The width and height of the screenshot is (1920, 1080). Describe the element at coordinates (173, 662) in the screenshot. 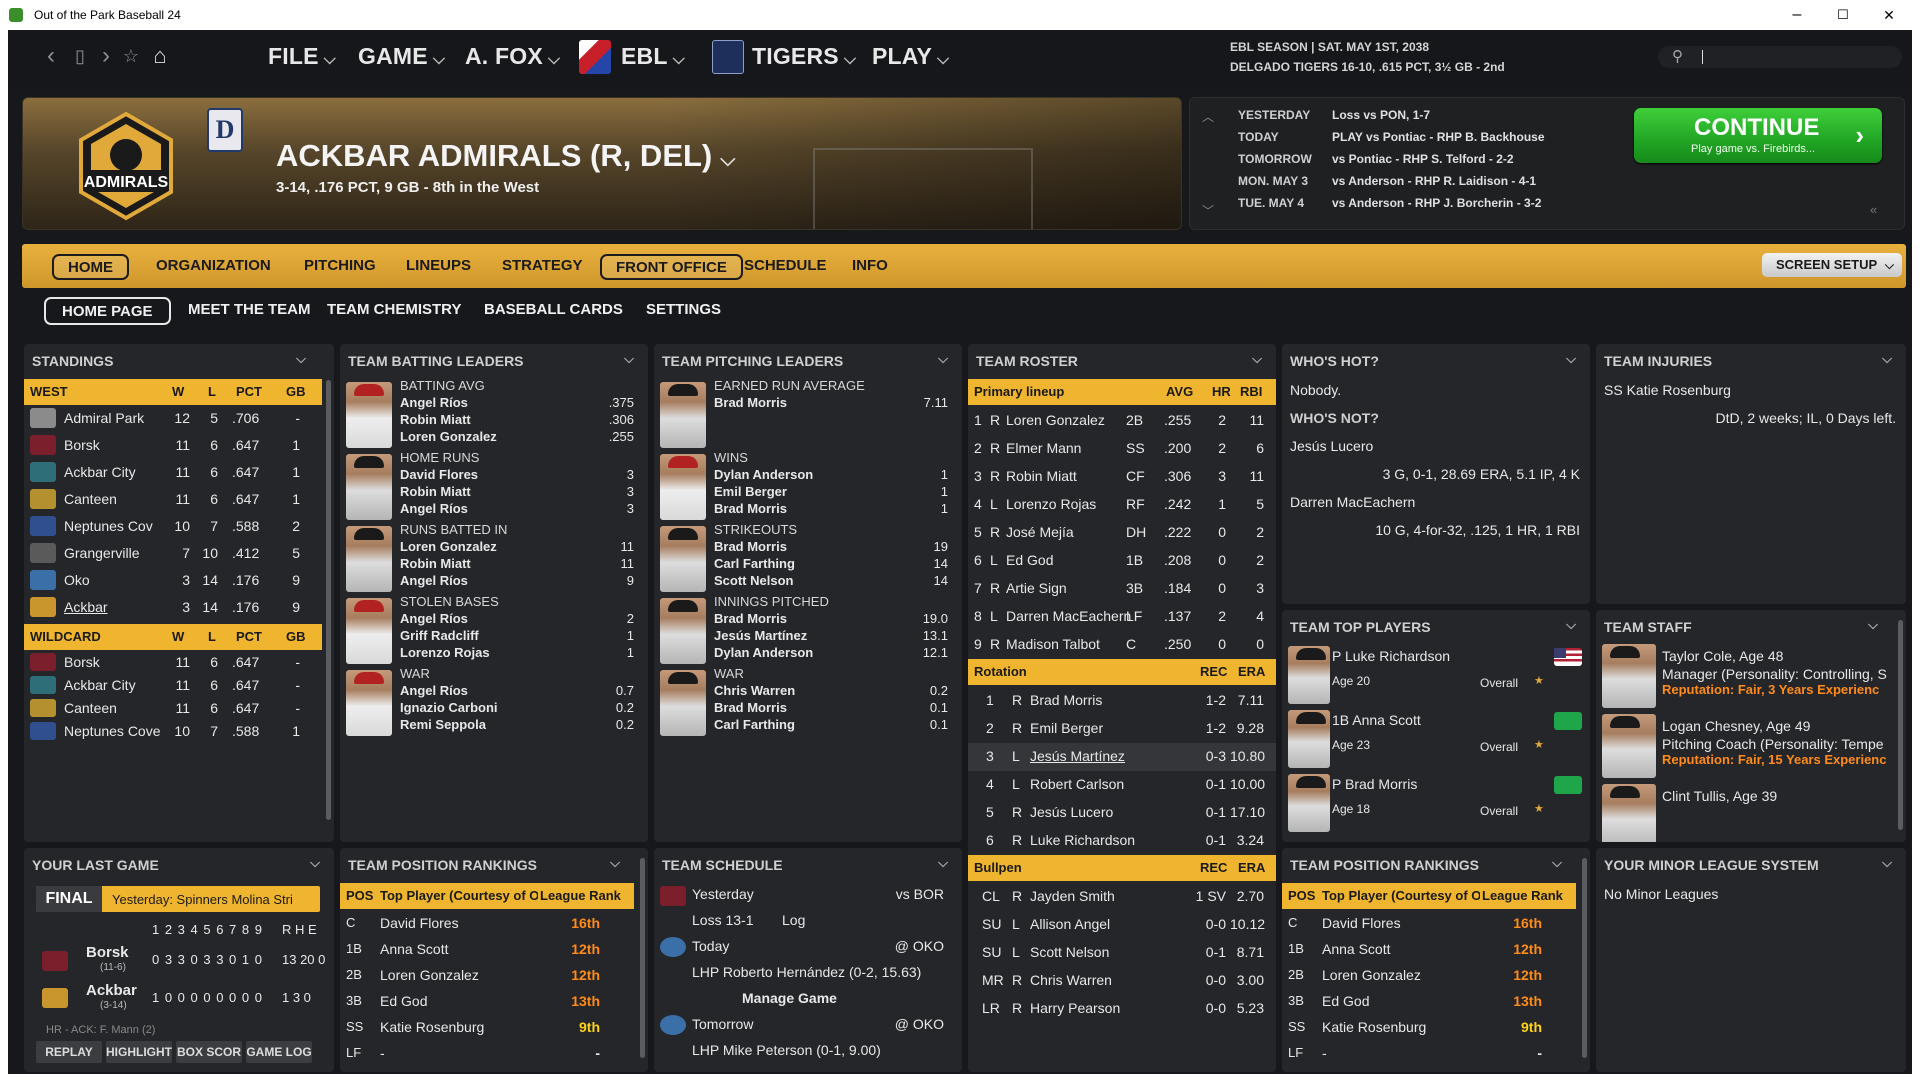

I see `wildcard-row: Borsk 11 6 .647 -` at that location.